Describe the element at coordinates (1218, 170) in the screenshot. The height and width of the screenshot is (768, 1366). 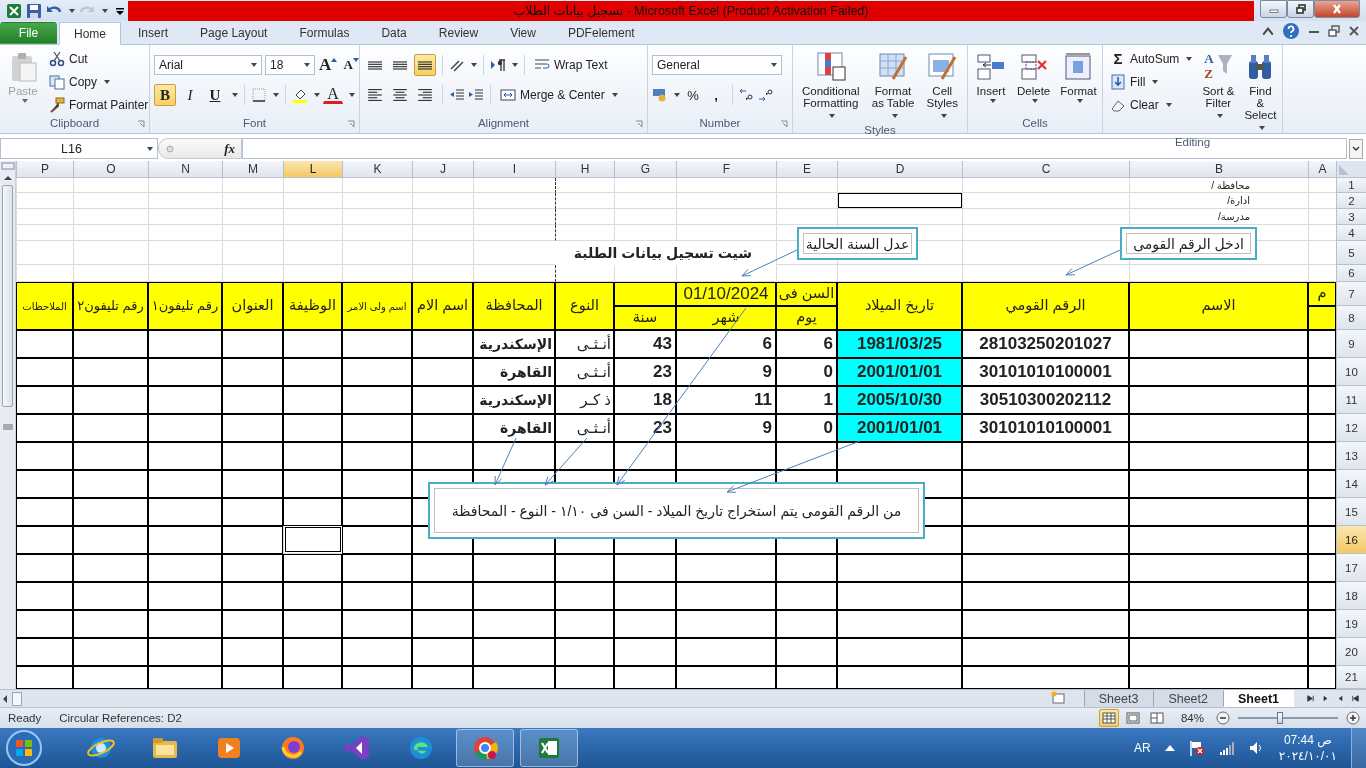
I see `column-header: B` at that location.